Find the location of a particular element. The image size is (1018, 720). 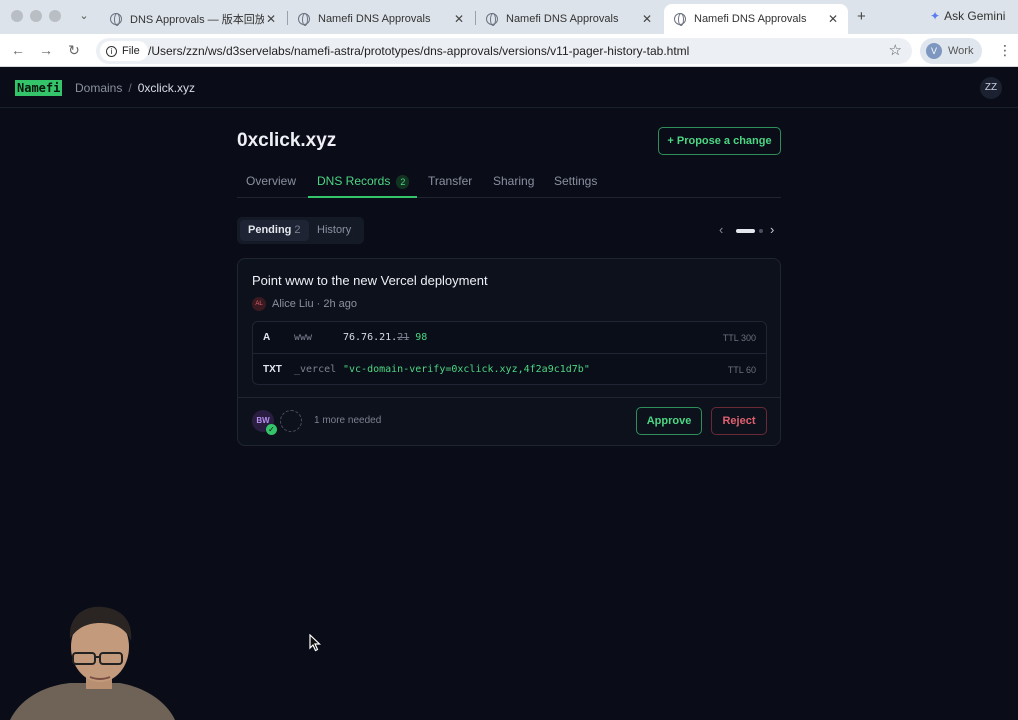

approval-footer: BW ✓ 1 more needed Approve Reject is located at coordinates (509, 421).